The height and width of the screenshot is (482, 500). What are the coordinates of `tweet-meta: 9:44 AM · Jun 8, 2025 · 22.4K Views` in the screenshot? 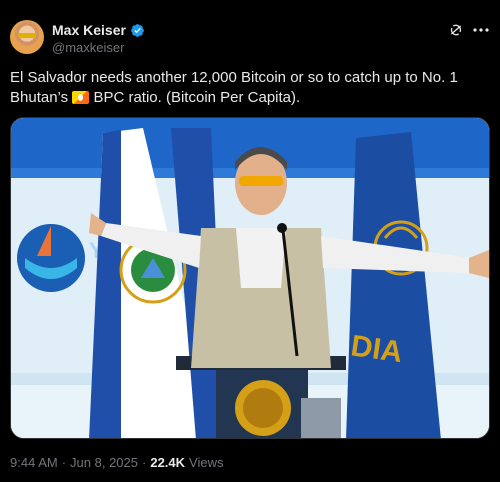 It's located at (117, 462).